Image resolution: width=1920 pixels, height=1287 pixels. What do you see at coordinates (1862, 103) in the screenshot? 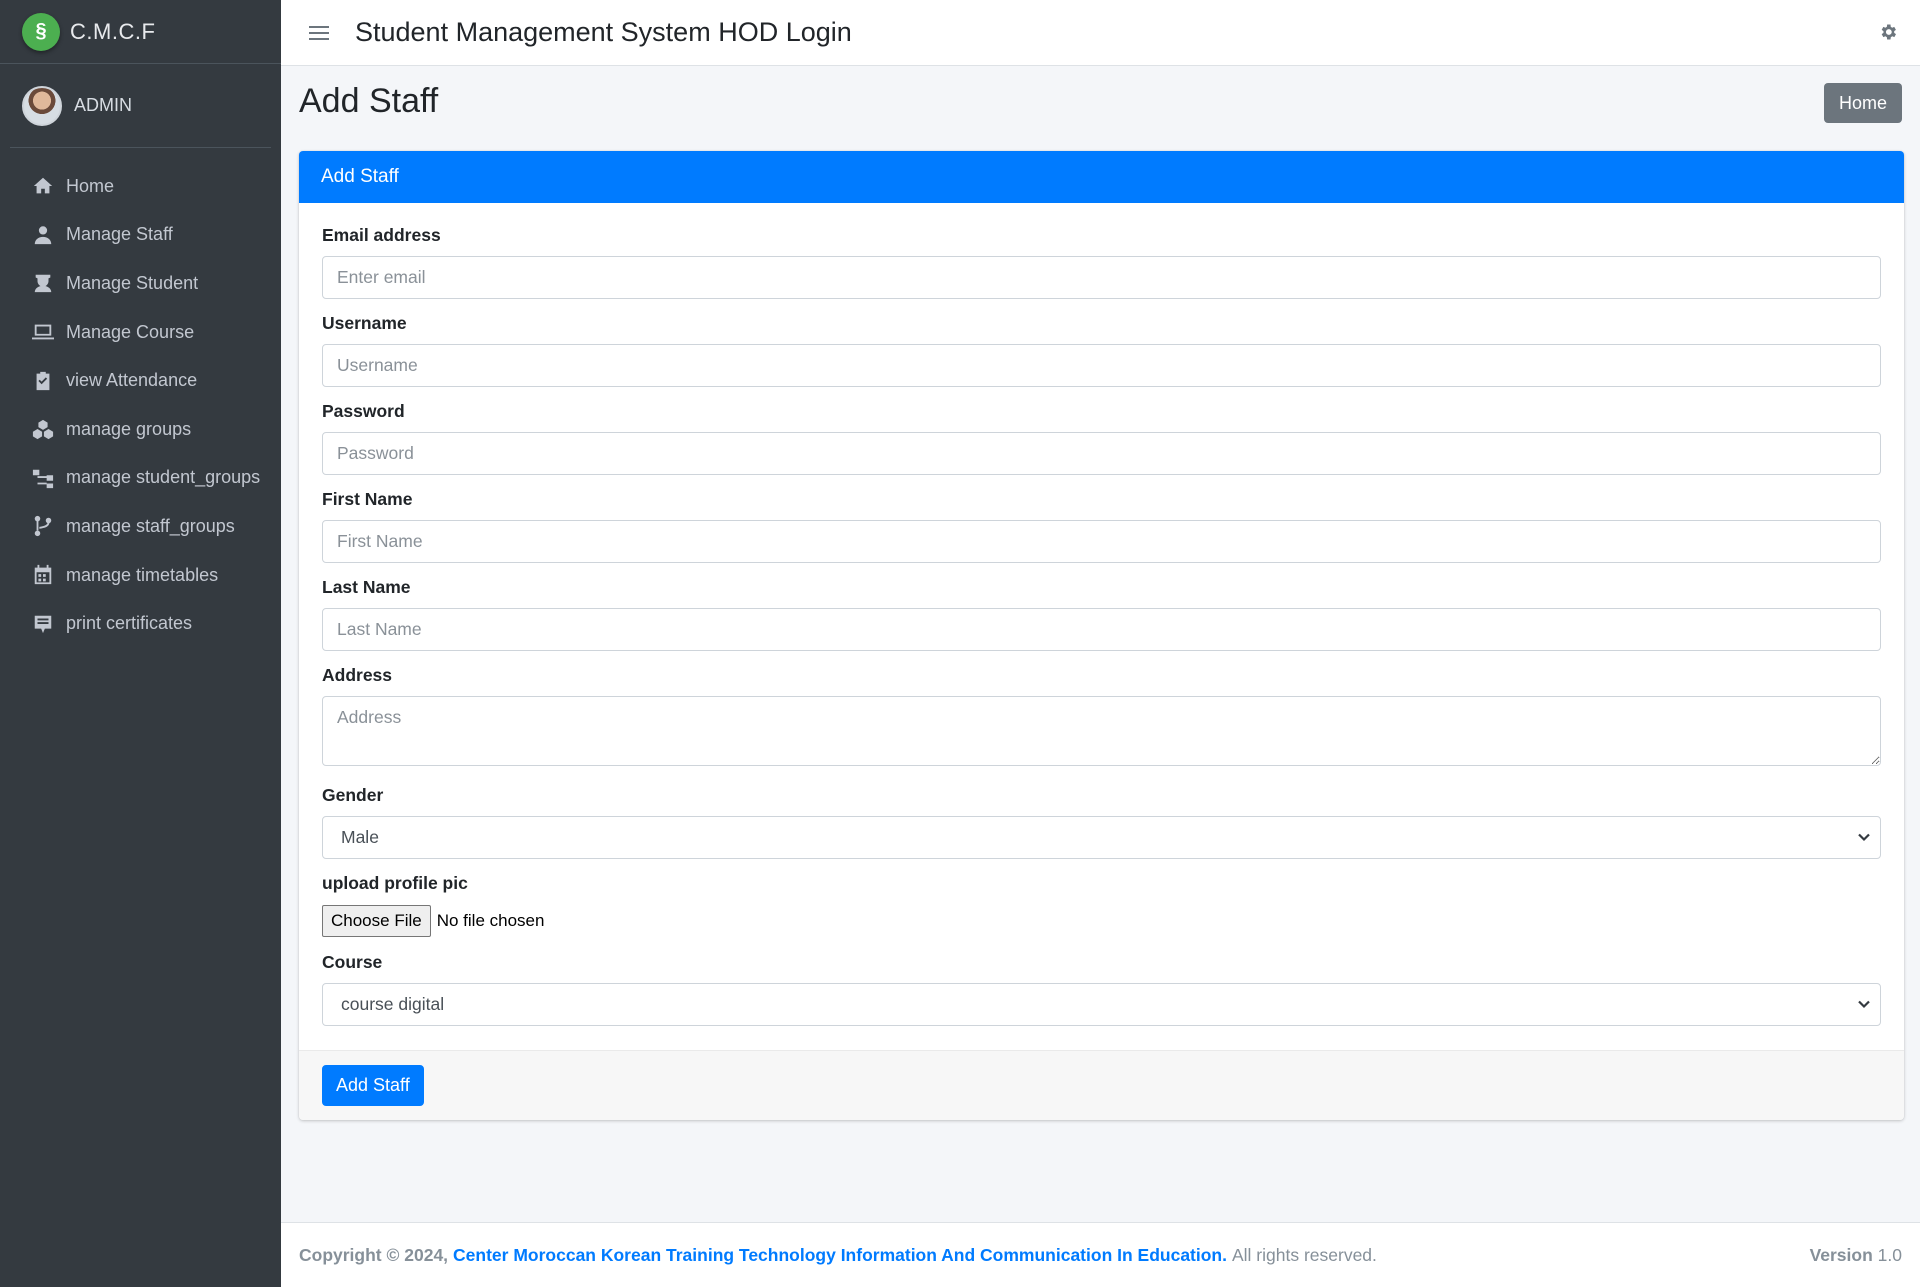
I see `home-button: Home` at bounding box center [1862, 103].